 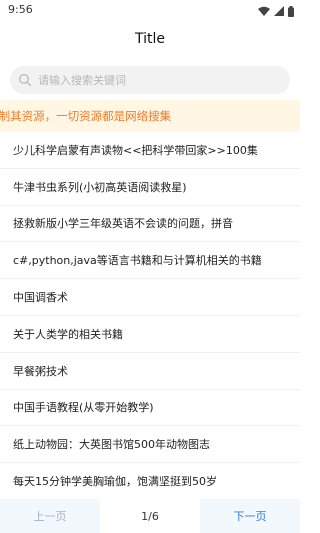 What do you see at coordinates (25, 80) in the screenshot?
I see `search-icon` at bounding box center [25, 80].